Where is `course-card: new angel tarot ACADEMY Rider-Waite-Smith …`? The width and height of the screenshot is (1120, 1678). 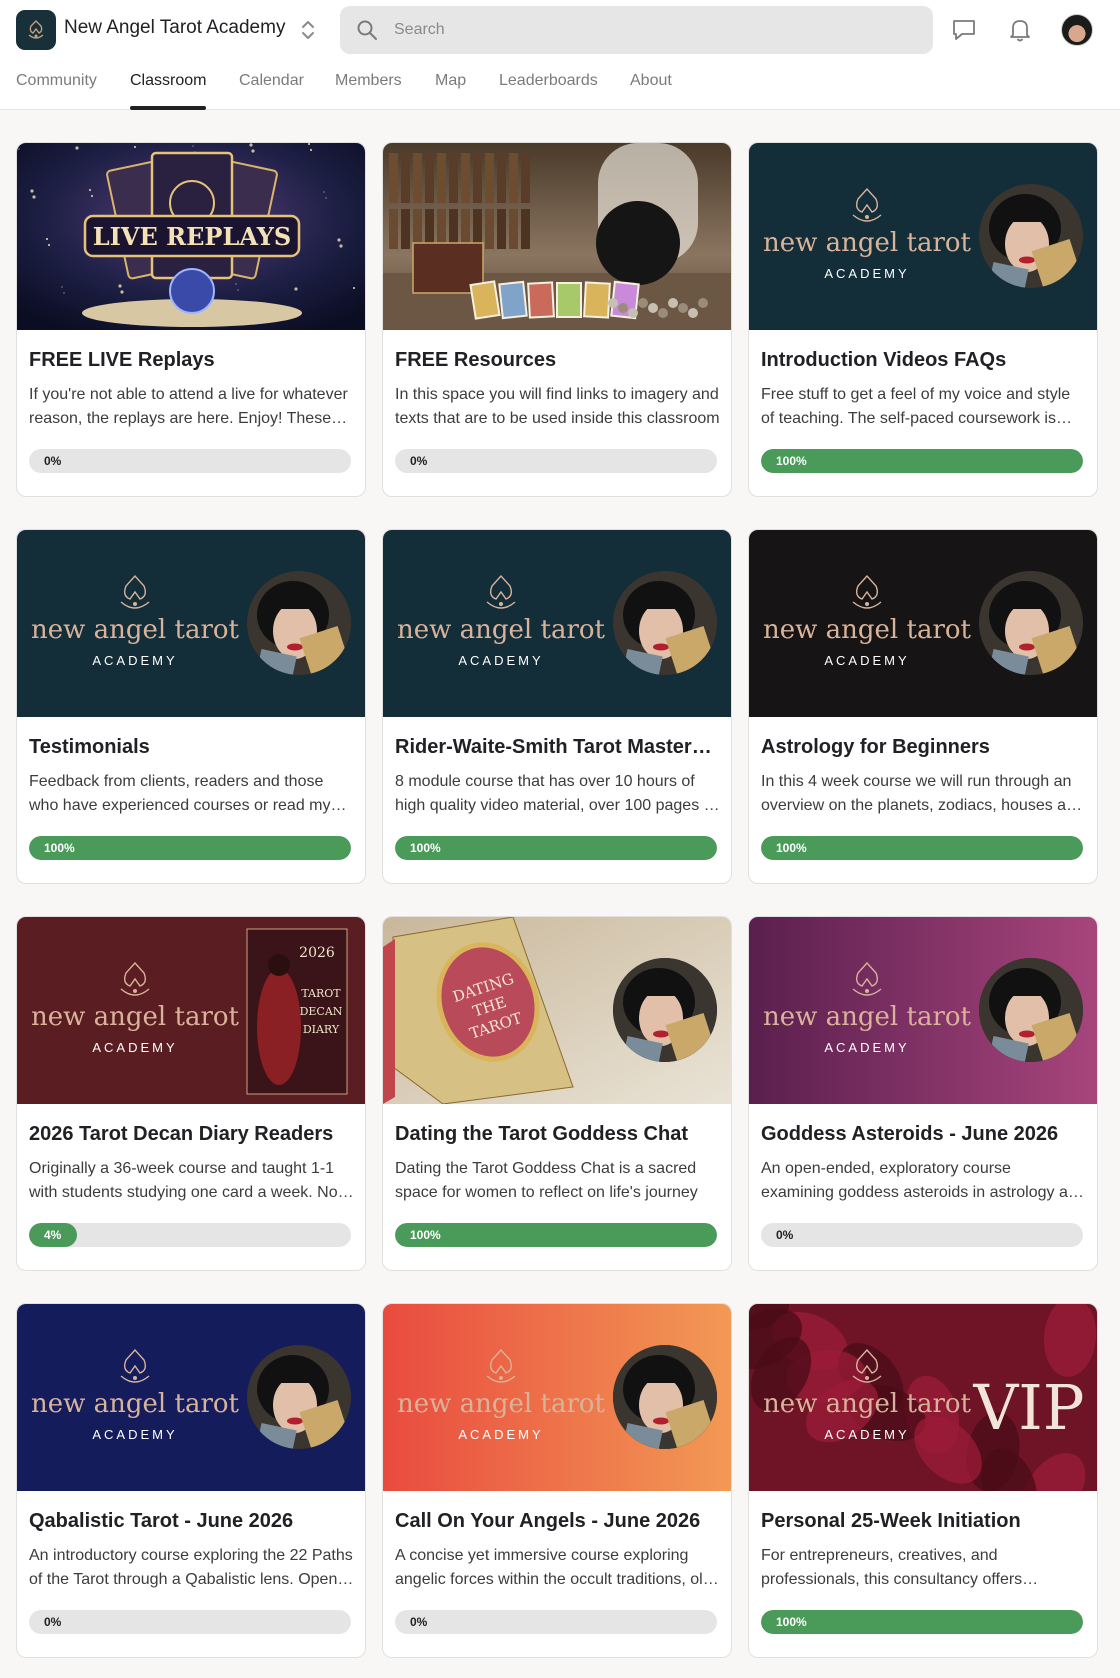
course-card: new angel tarot ACADEMY Rider-Waite-Smith … is located at coordinates (557, 706).